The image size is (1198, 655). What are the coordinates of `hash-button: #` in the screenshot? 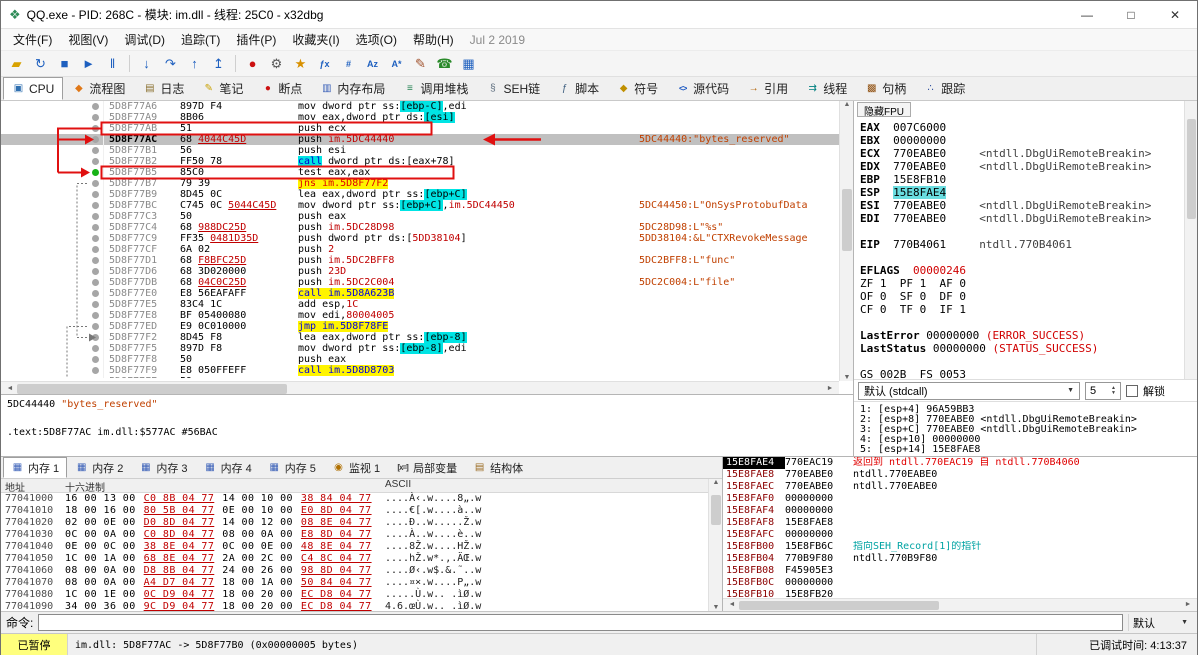 It's located at (348, 64).